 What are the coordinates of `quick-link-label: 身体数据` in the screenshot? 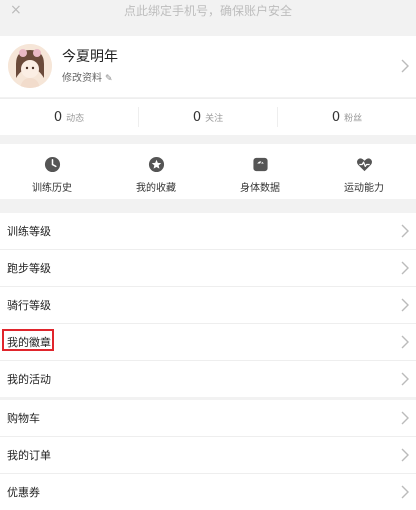 It's located at (260, 188).